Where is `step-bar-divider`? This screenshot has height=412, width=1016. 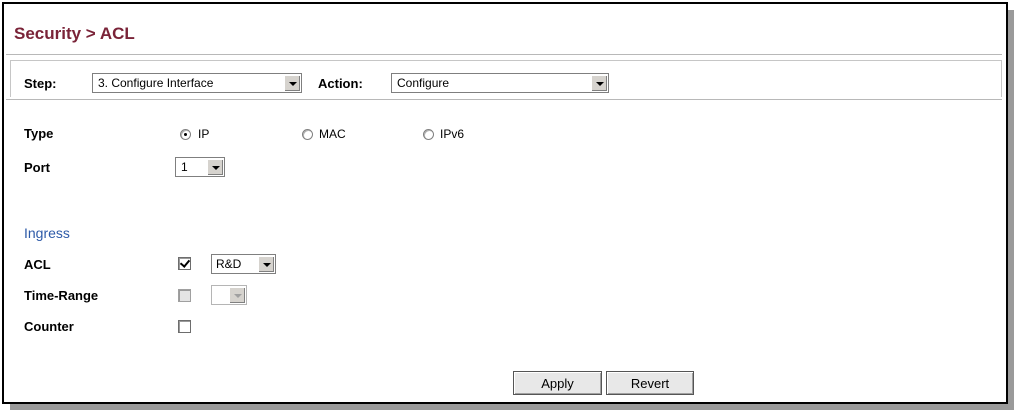 step-bar-divider is located at coordinates (504, 99).